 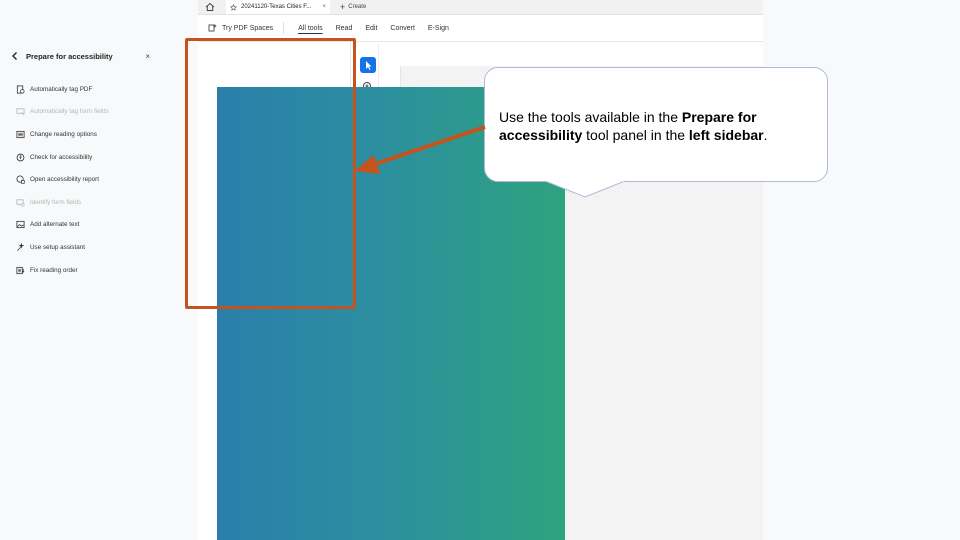 I want to click on tool-change-reading-options: Change reading options, so click(x=81, y=134).